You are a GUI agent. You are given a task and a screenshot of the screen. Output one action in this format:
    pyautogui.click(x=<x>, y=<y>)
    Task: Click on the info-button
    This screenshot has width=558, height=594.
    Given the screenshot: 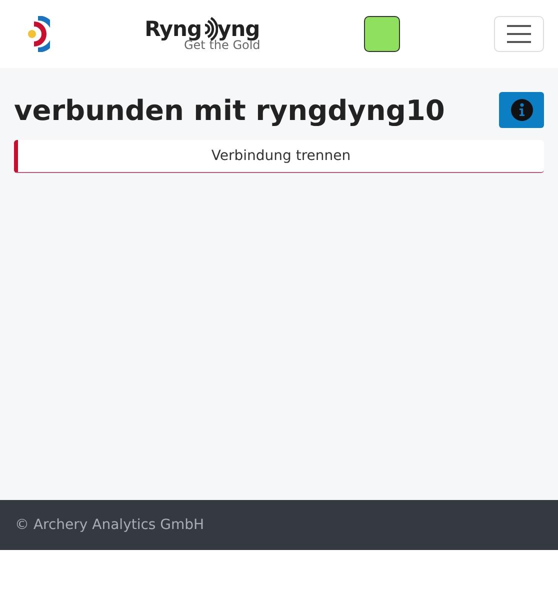 What is the action you would take?
    pyautogui.click(x=521, y=110)
    